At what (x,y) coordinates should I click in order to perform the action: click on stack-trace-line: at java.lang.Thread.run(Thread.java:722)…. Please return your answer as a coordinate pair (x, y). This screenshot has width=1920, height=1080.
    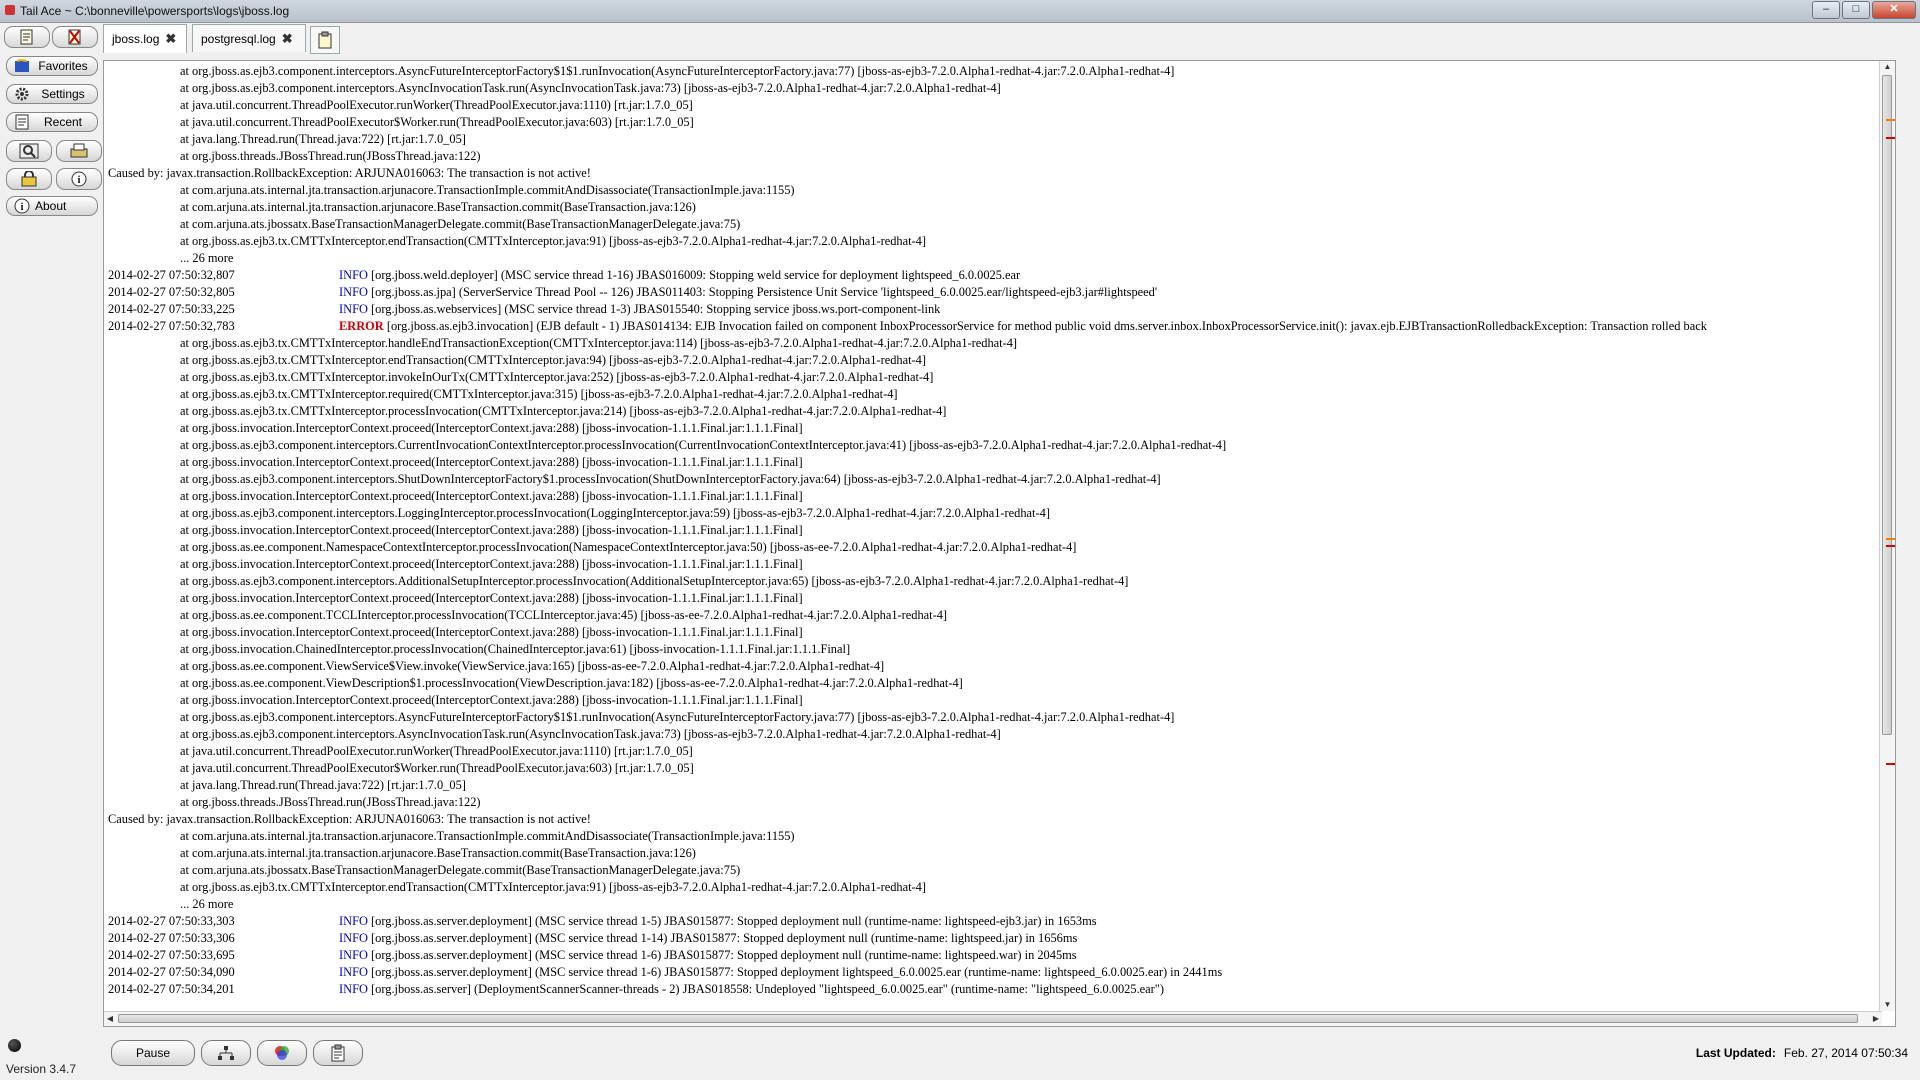
    Looking at the image, I should click on (323, 139).